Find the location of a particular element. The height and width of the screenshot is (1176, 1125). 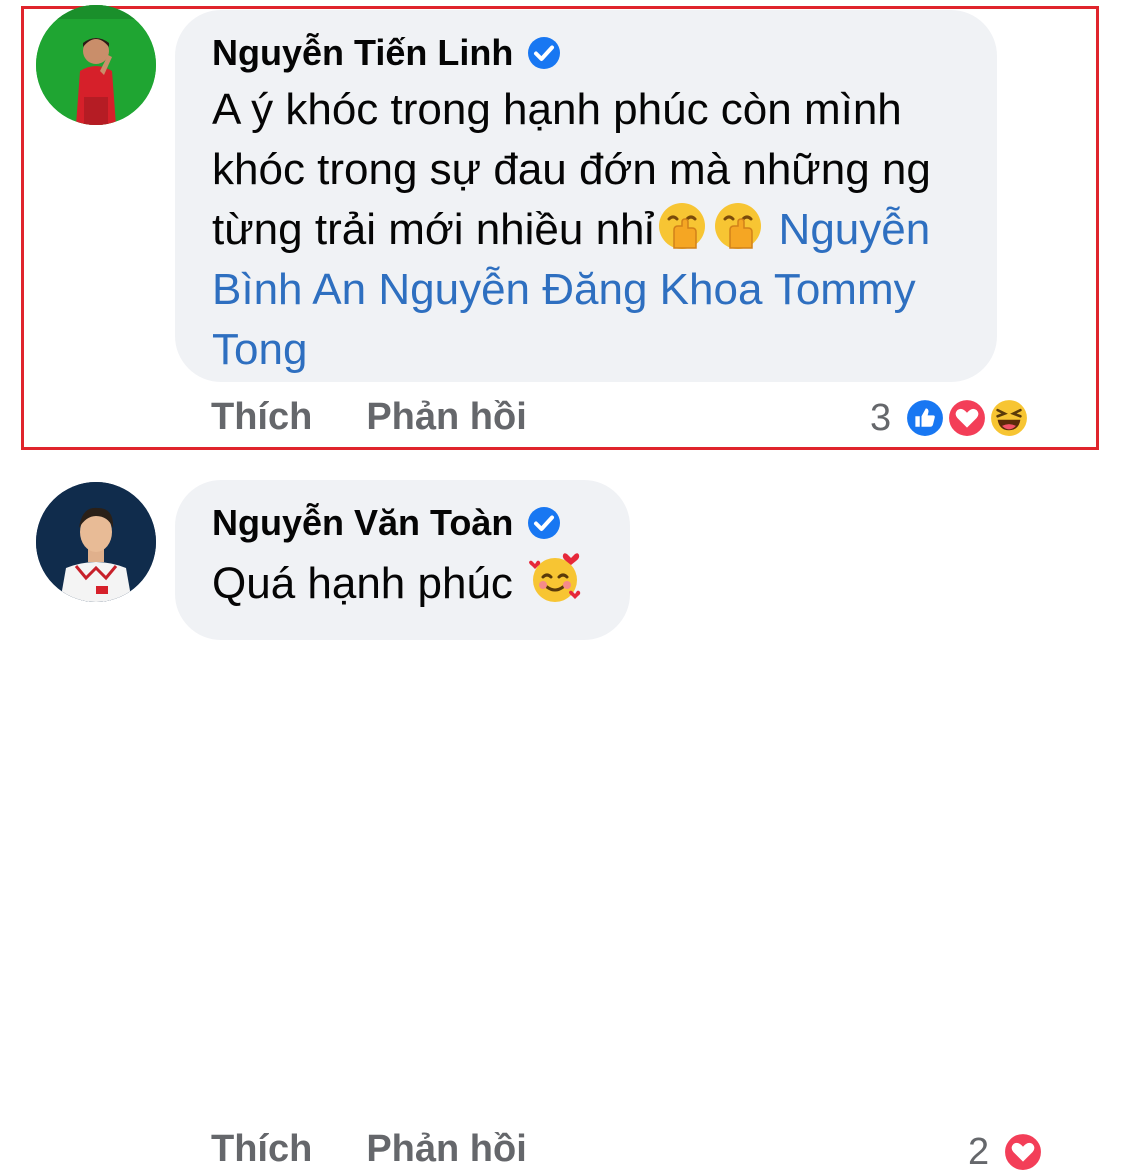

comment-text: Quá hạnh phúc is located at coordinates (422, 582).